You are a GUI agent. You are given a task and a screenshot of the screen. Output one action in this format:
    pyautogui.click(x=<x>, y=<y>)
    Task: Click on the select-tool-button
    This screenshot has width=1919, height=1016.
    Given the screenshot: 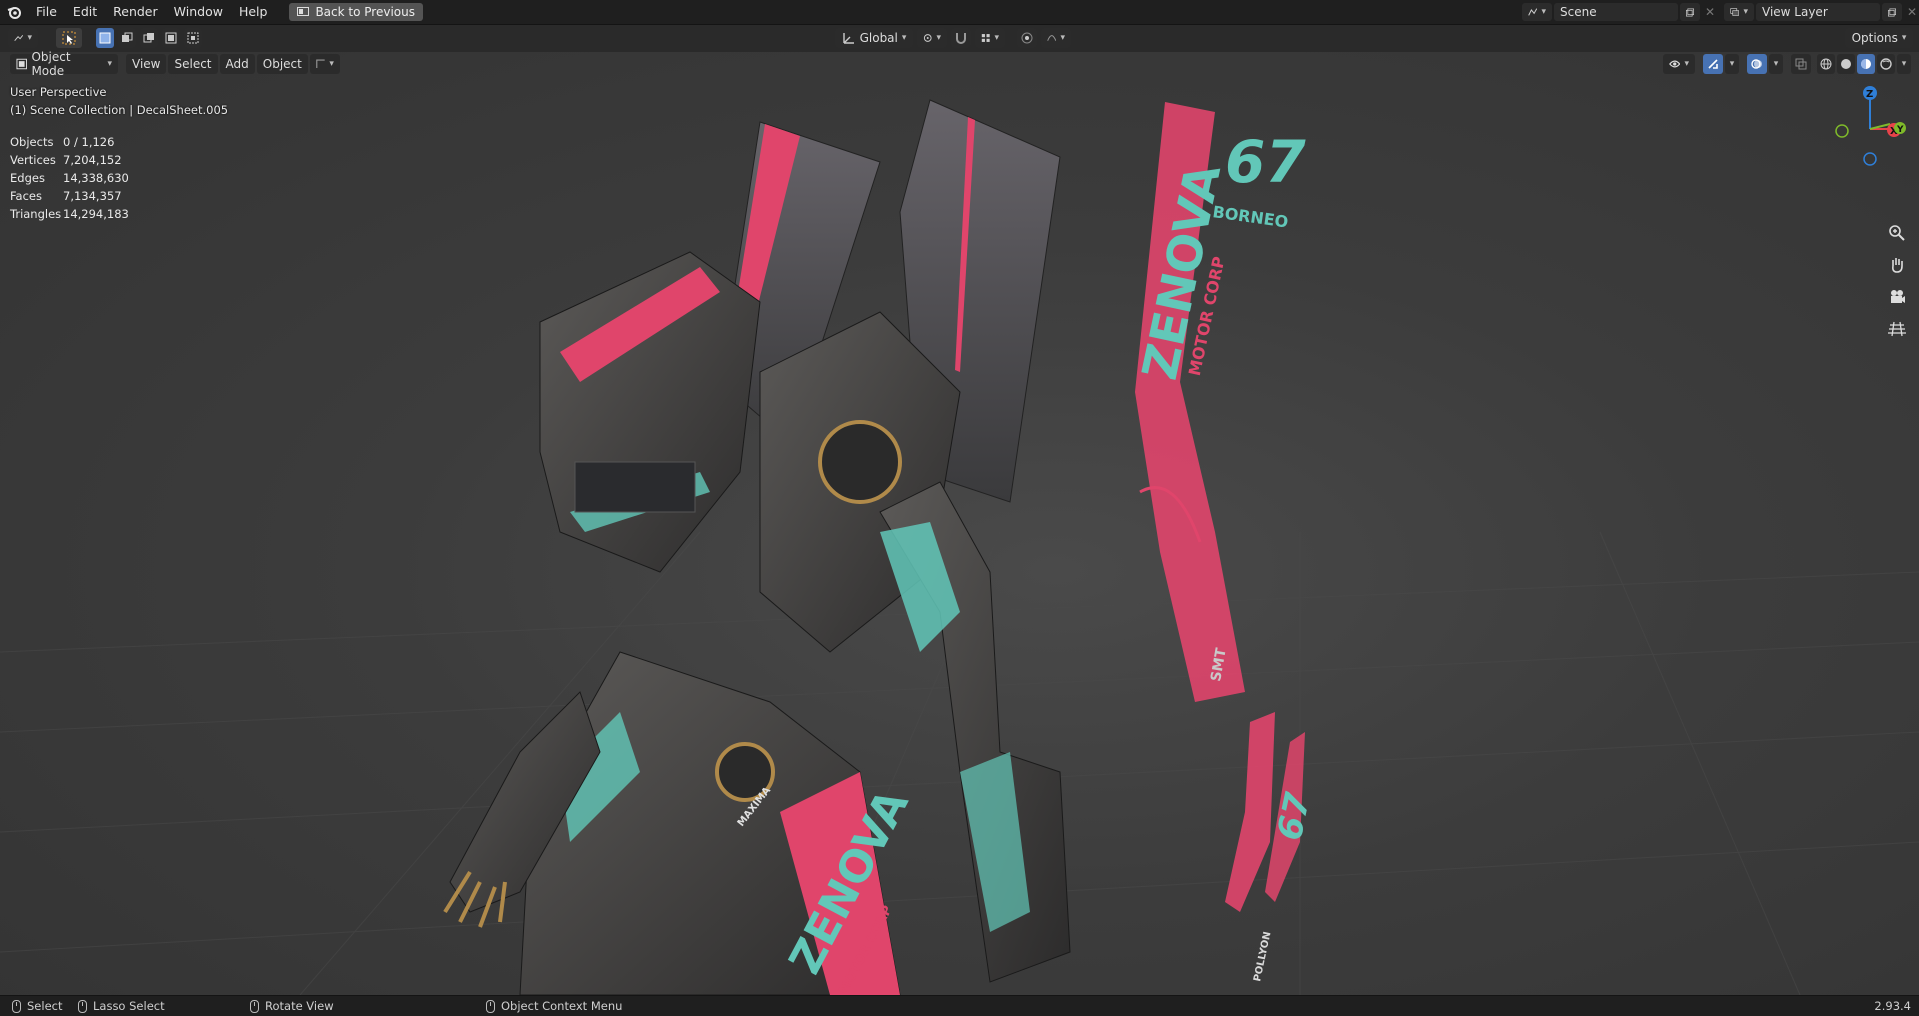 What is the action you would take?
    pyautogui.click(x=69, y=38)
    